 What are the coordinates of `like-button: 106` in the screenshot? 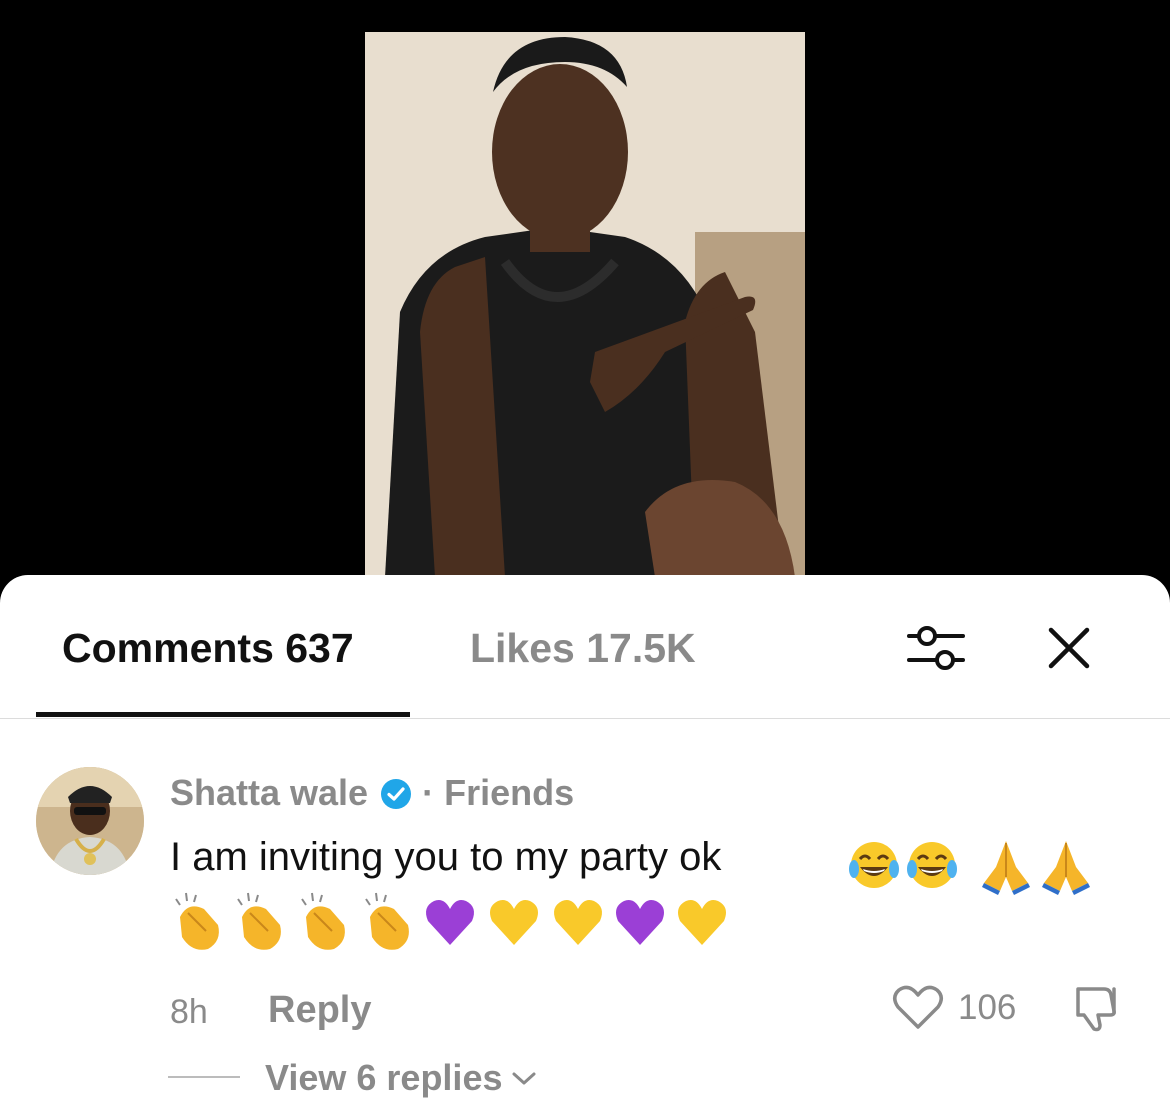 It's located at (954, 1008).